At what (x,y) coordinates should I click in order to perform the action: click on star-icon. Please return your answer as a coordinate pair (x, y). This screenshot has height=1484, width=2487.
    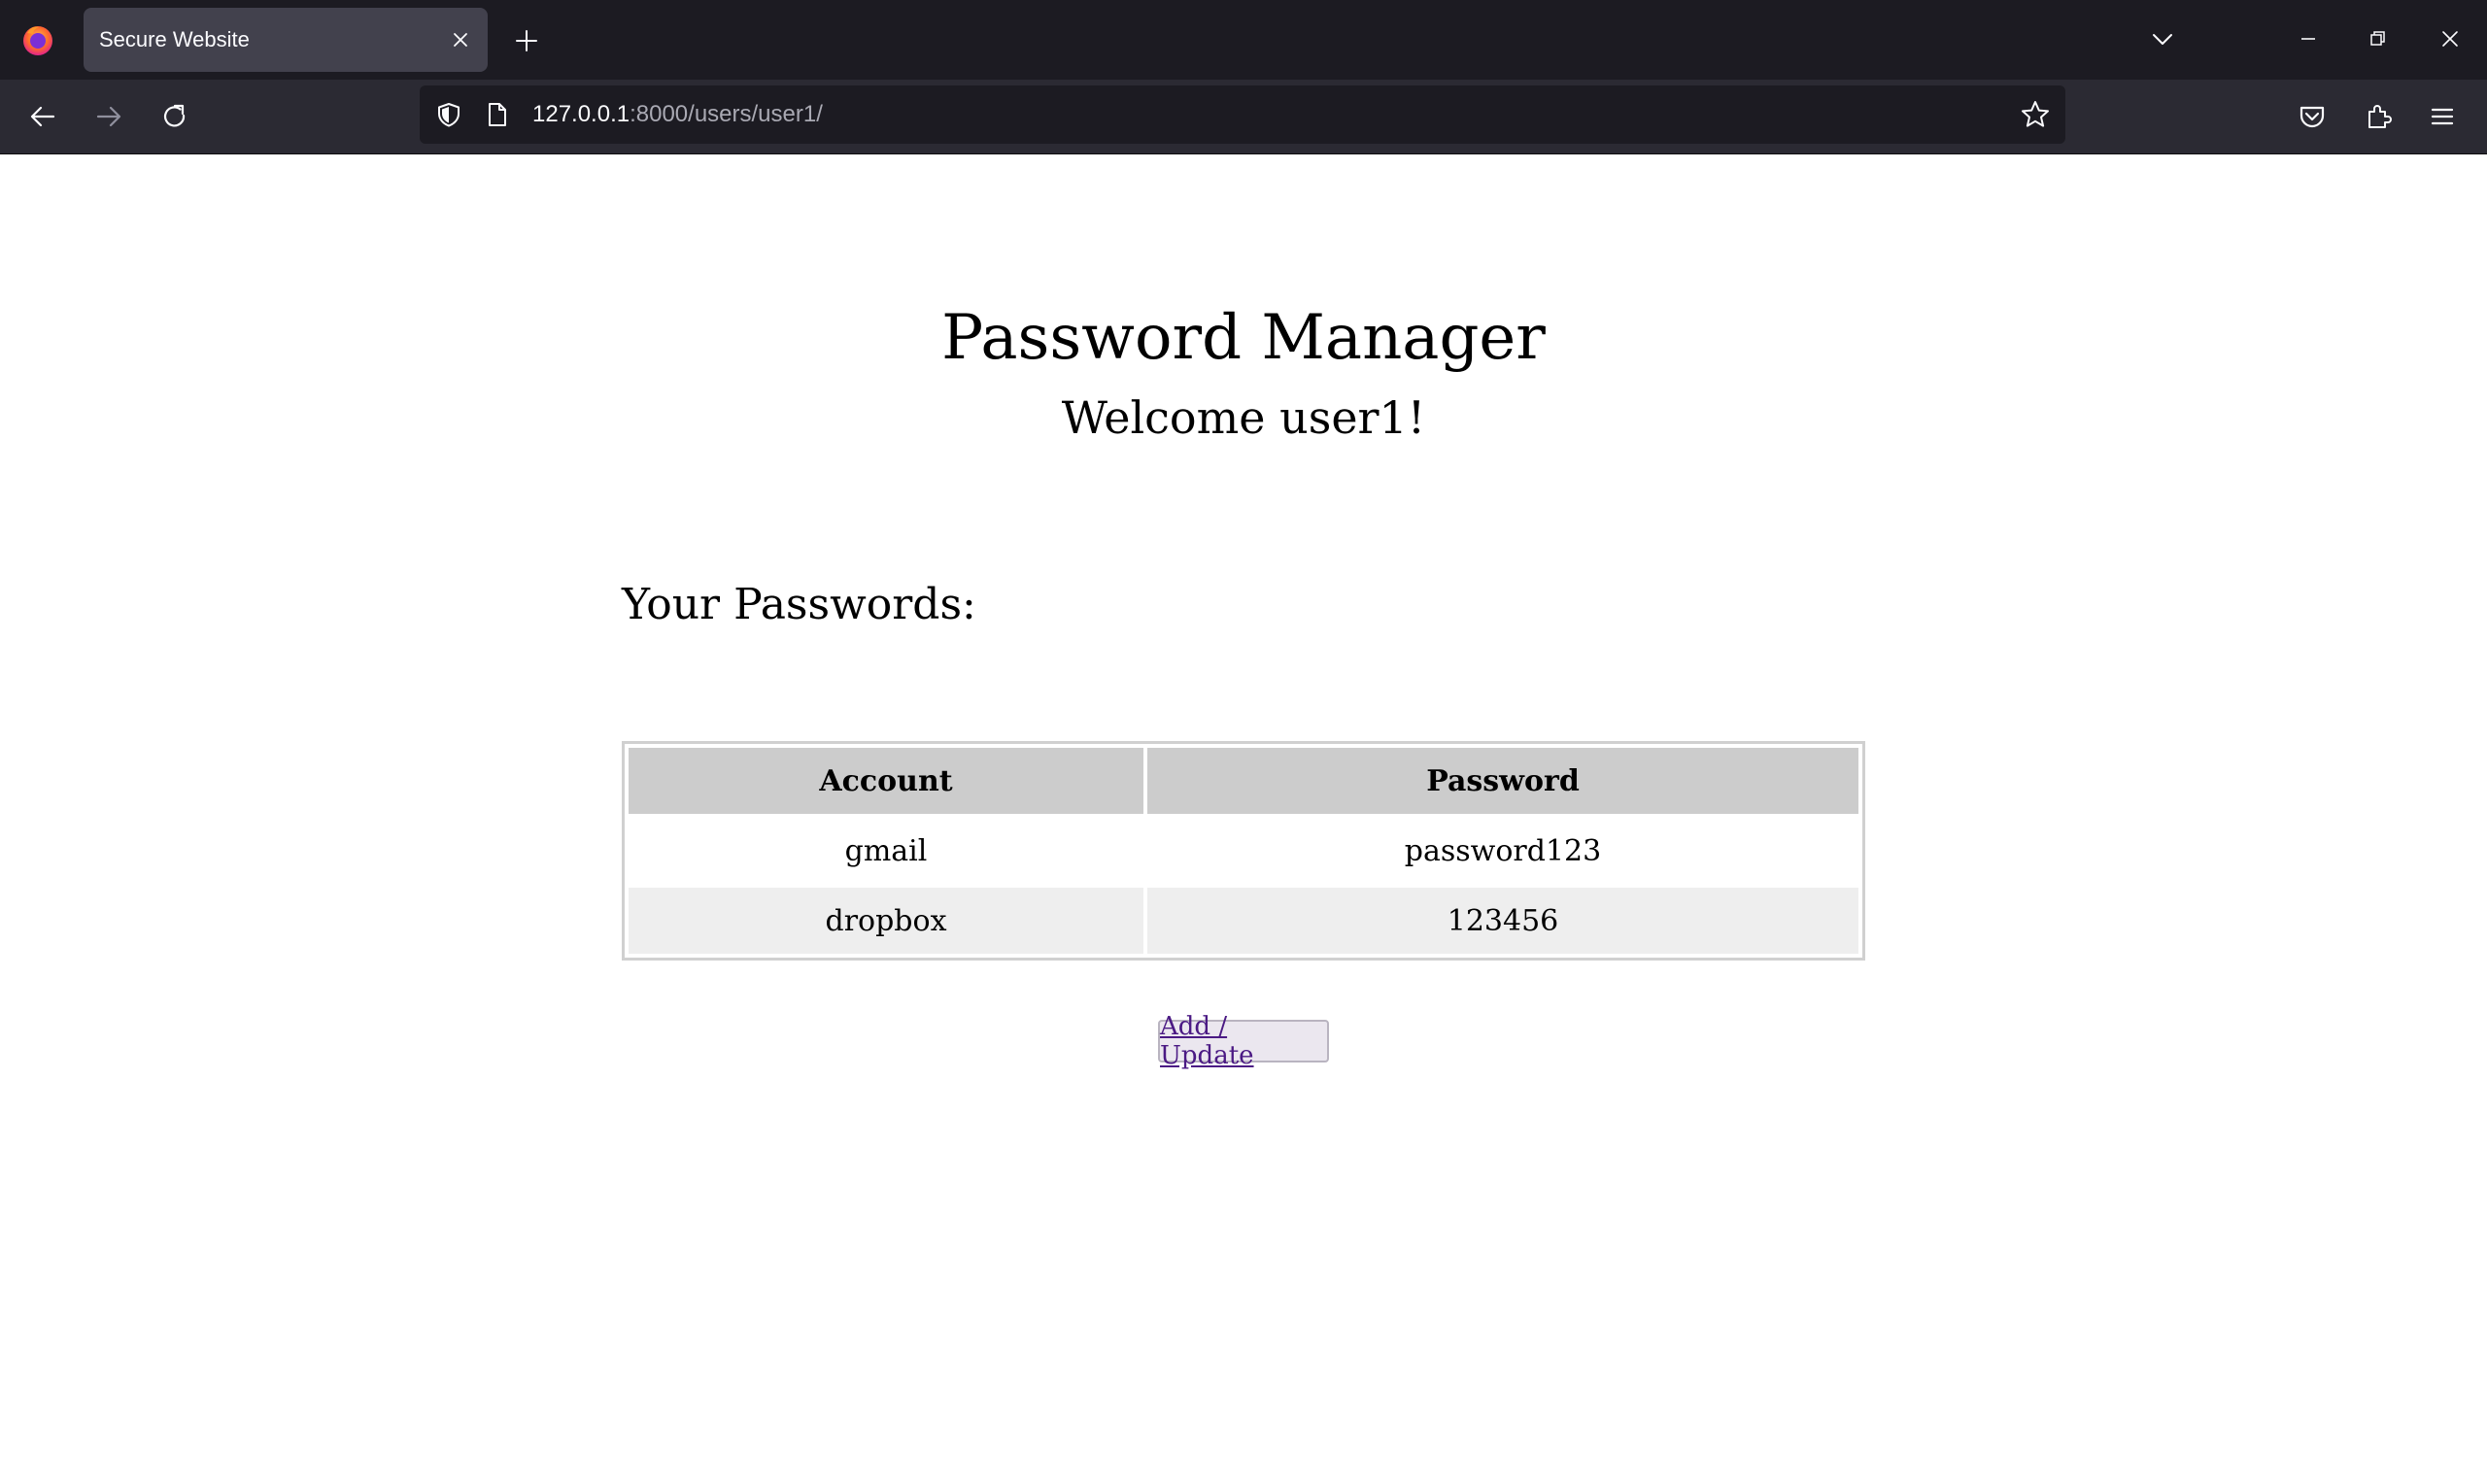
    Looking at the image, I should click on (2035, 114).